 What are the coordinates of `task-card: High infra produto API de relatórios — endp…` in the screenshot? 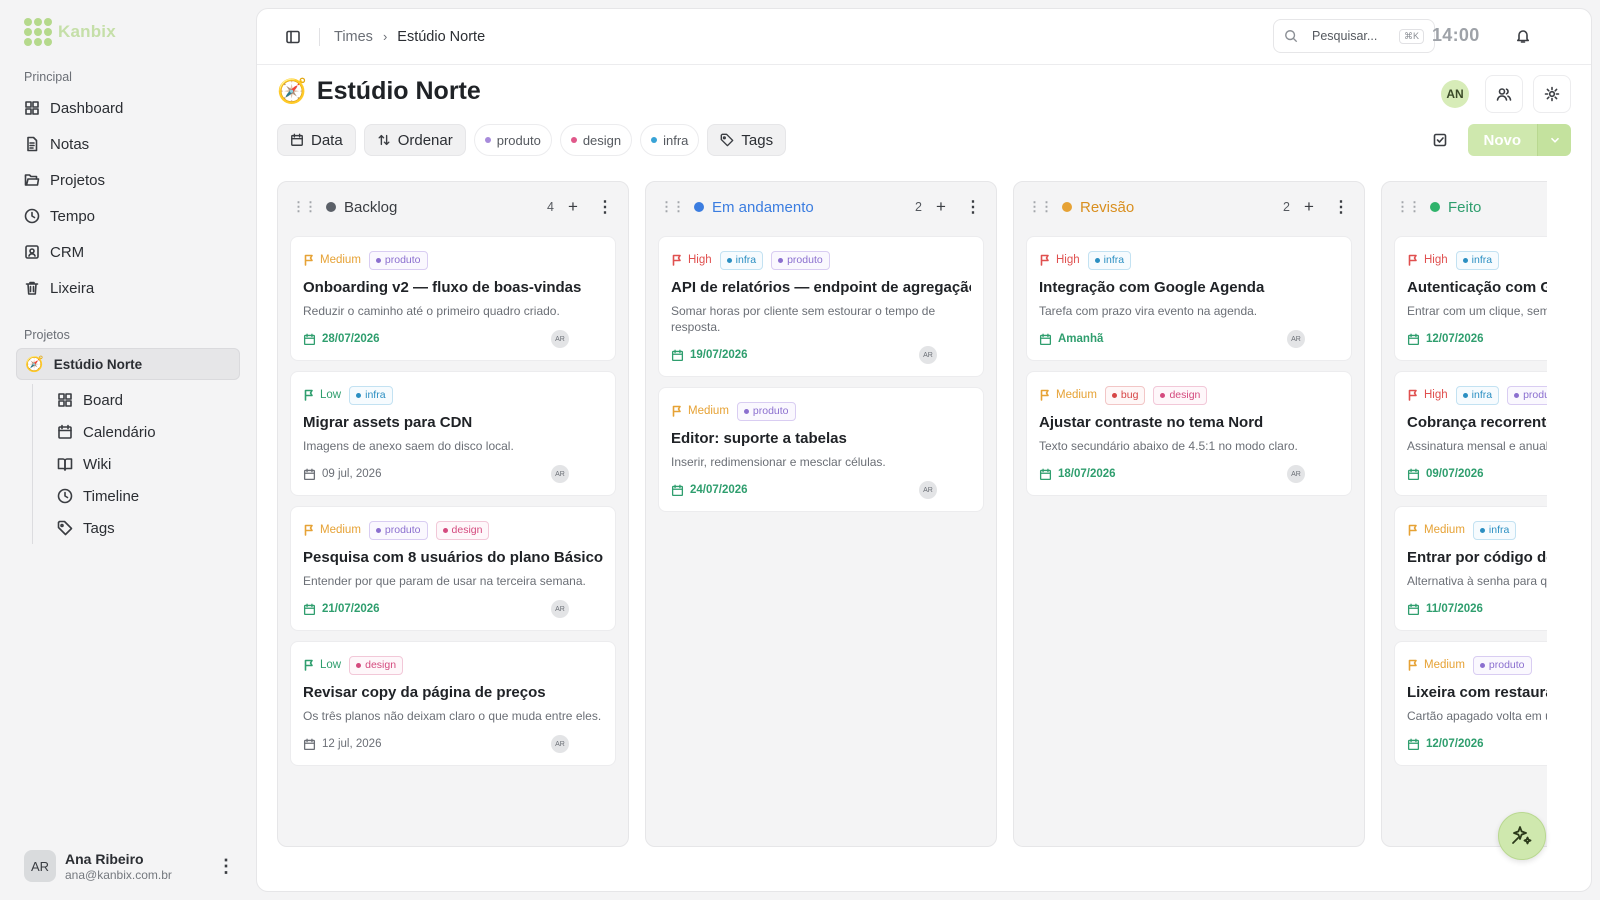 It's located at (821, 306).